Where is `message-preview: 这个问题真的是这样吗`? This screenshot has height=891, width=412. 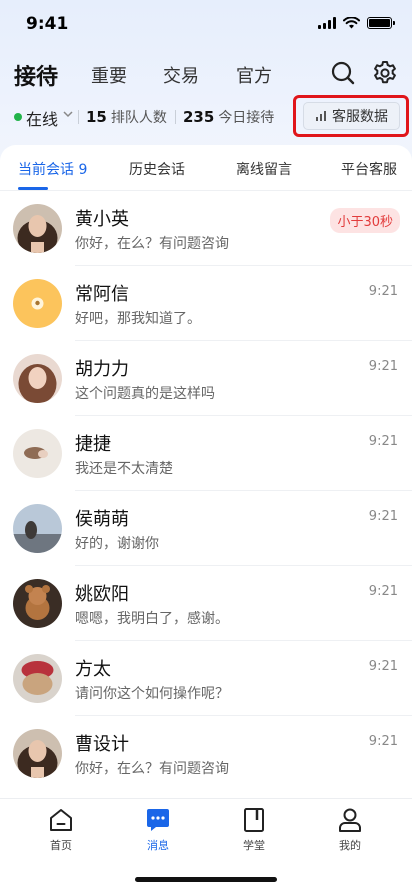 message-preview: 这个问题真的是这样吗 is located at coordinates (145, 394).